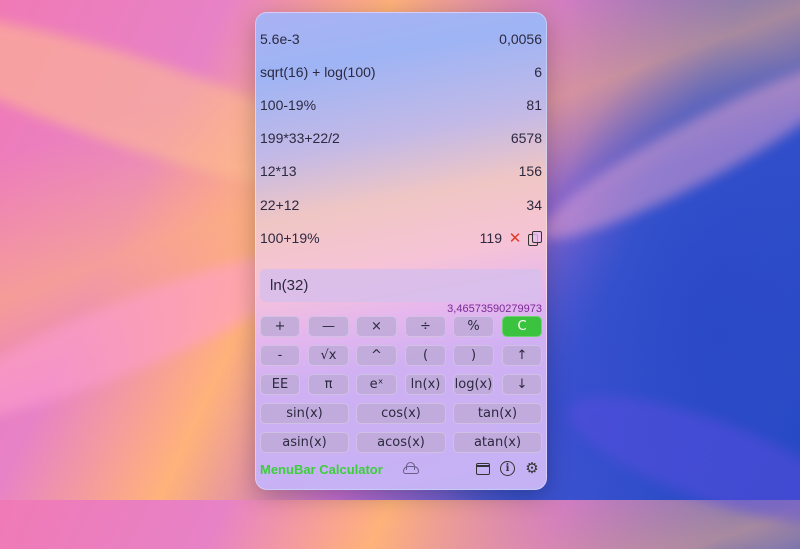  What do you see at coordinates (280, 355) in the screenshot?
I see `negate-button: -` at bounding box center [280, 355].